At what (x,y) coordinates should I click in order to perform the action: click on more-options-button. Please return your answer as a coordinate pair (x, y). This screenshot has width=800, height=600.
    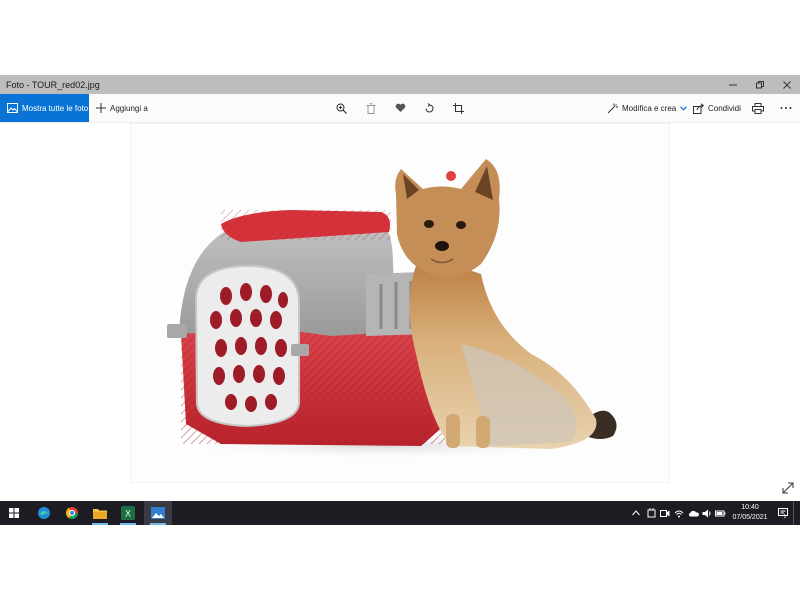
    Looking at the image, I should click on (786, 108).